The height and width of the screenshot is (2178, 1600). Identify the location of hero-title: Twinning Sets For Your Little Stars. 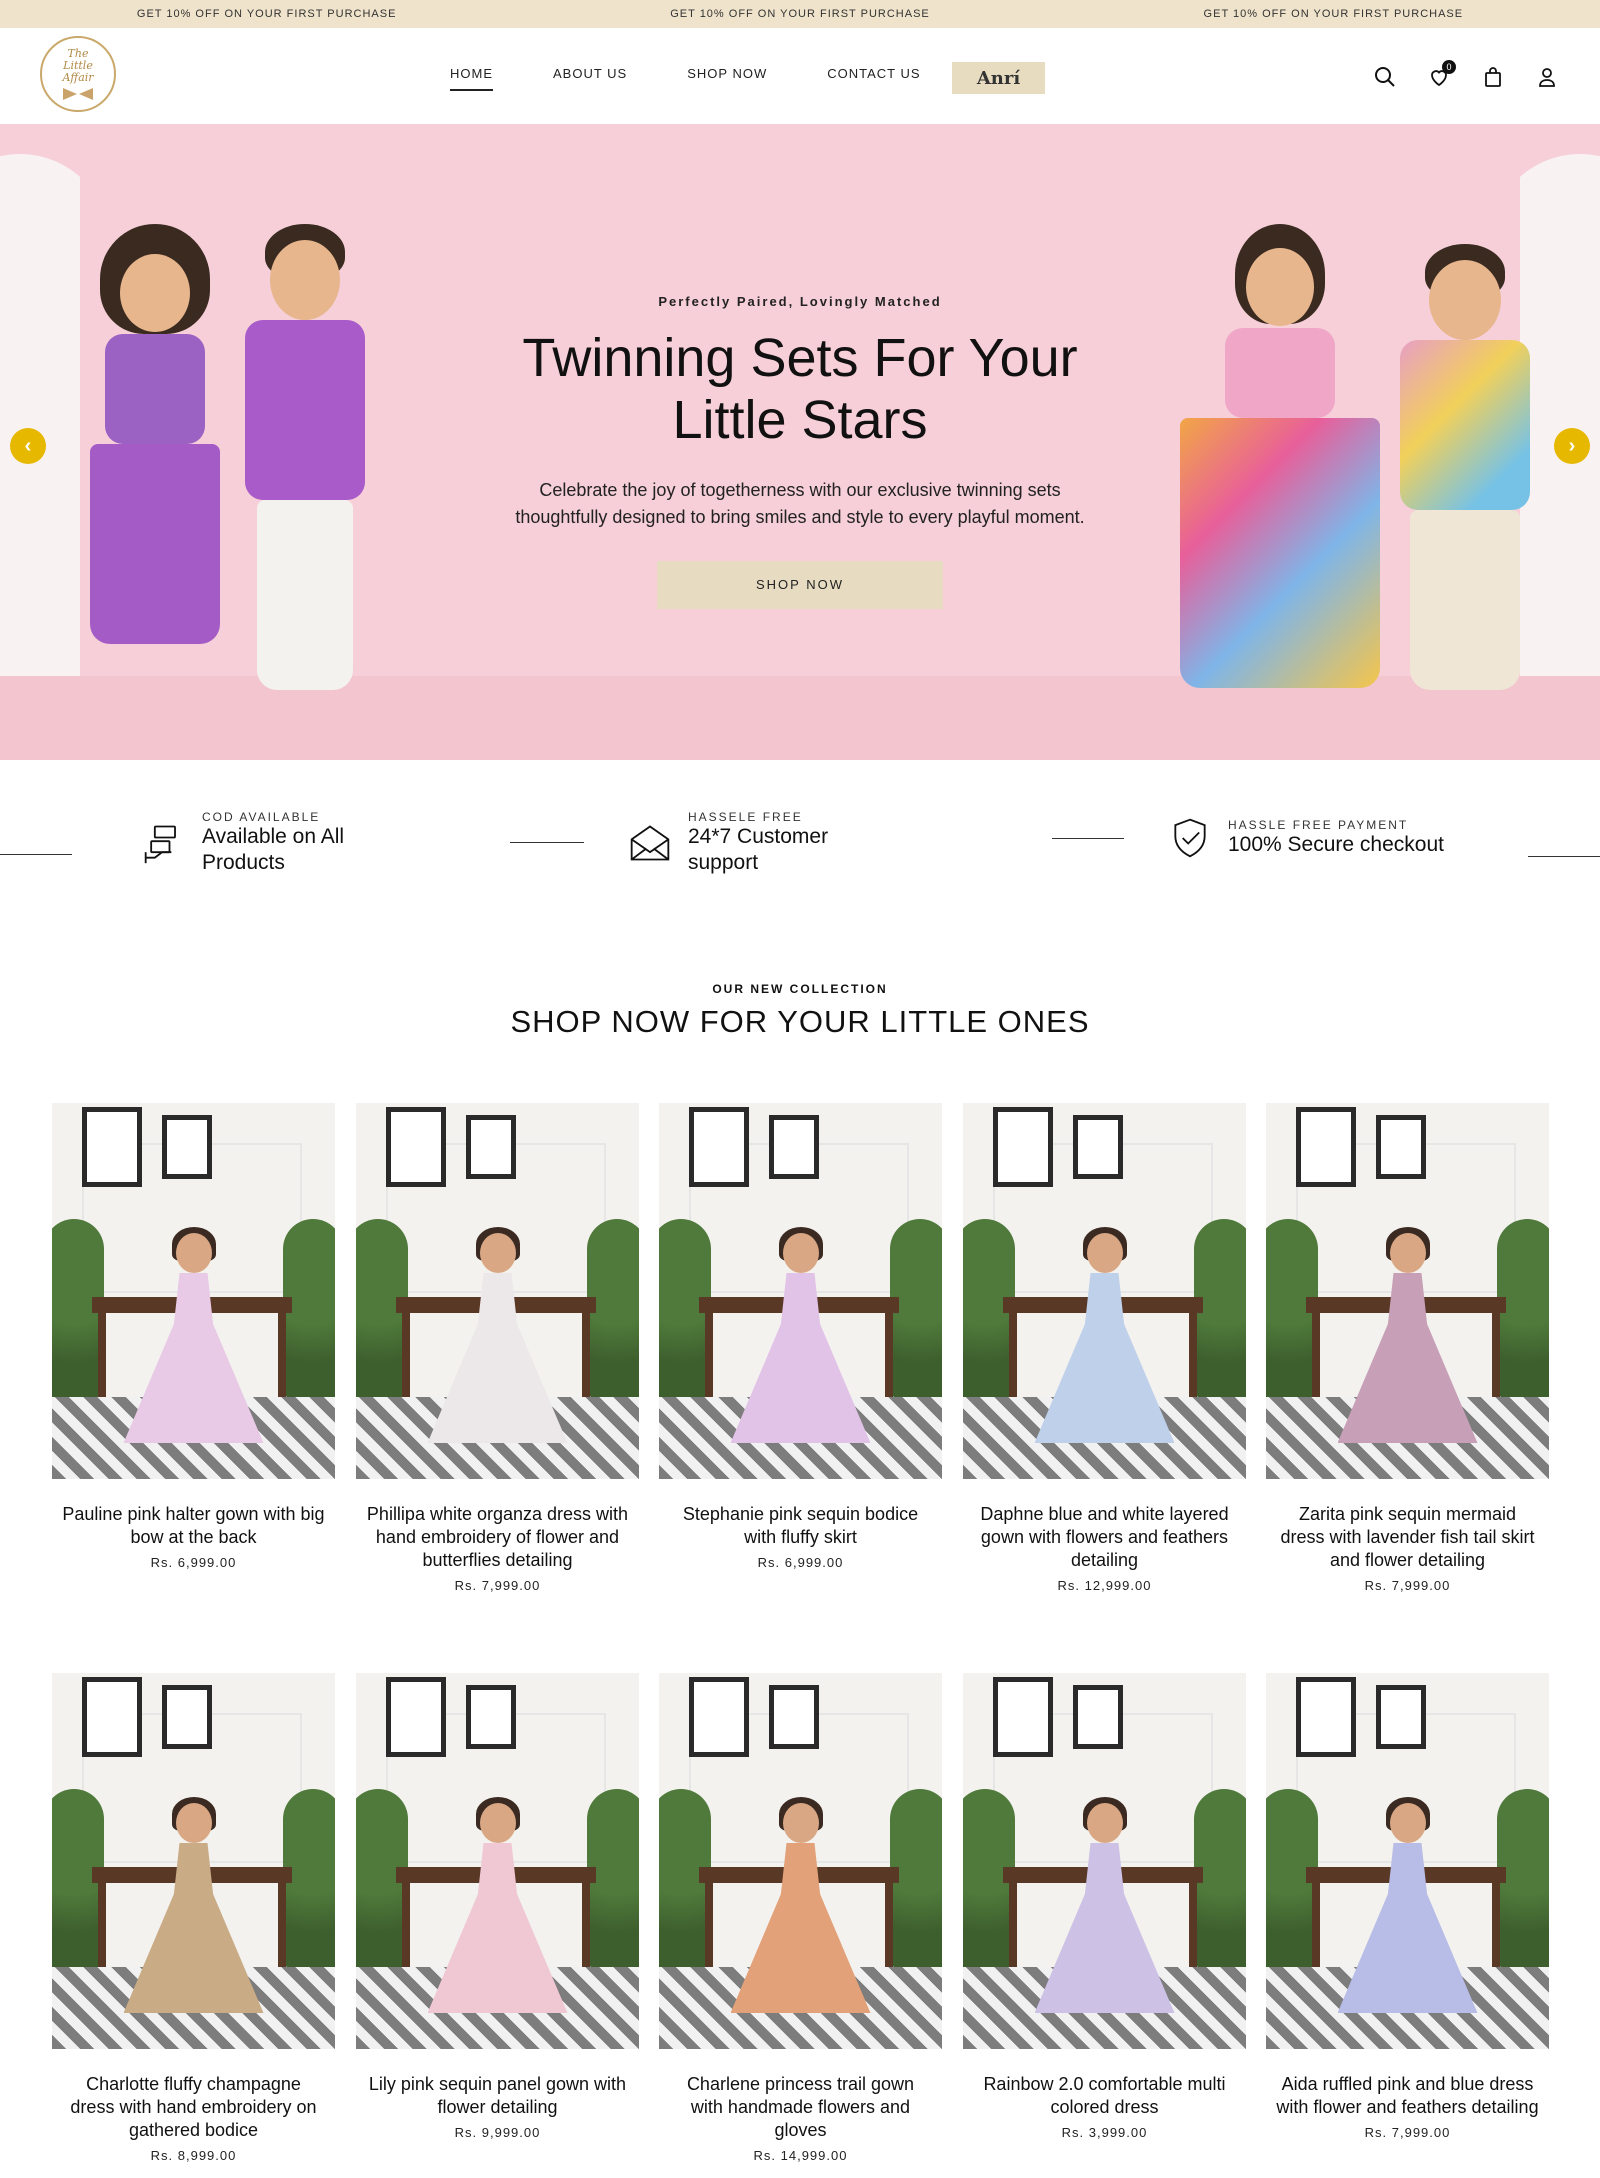
(800, 389).